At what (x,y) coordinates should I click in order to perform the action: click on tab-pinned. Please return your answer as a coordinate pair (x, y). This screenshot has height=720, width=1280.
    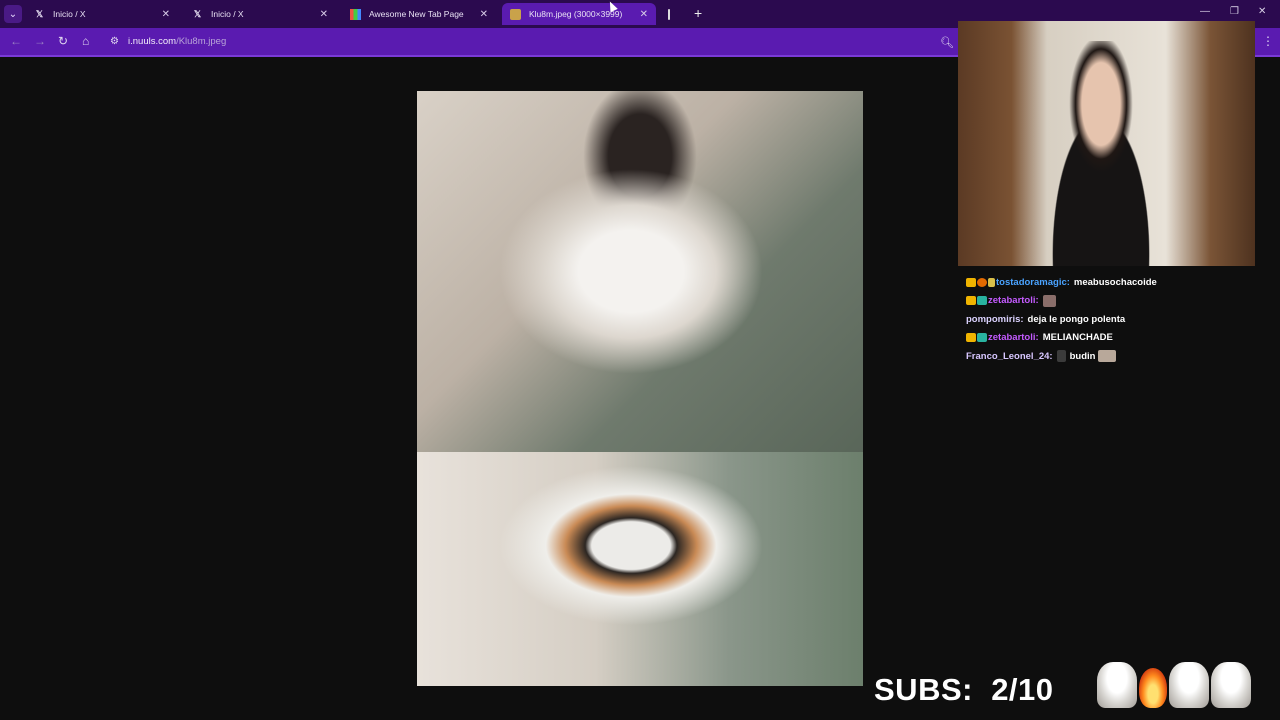
    Looking at the image, I should click on (673, 14).